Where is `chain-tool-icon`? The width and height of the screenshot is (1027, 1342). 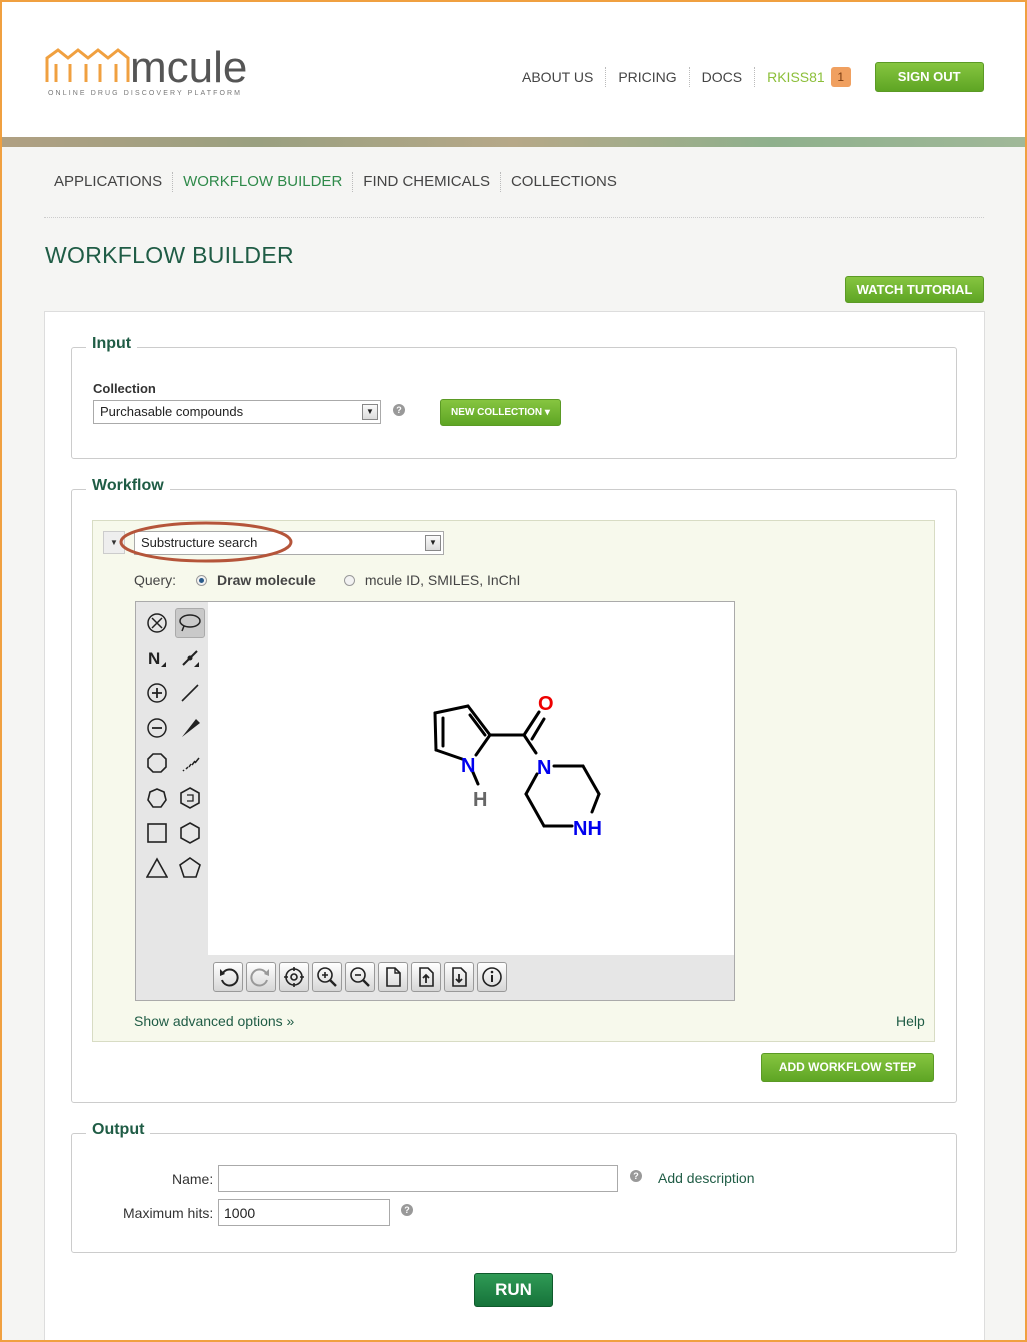 chain-tool-icon is located at coordinates (190, 658).